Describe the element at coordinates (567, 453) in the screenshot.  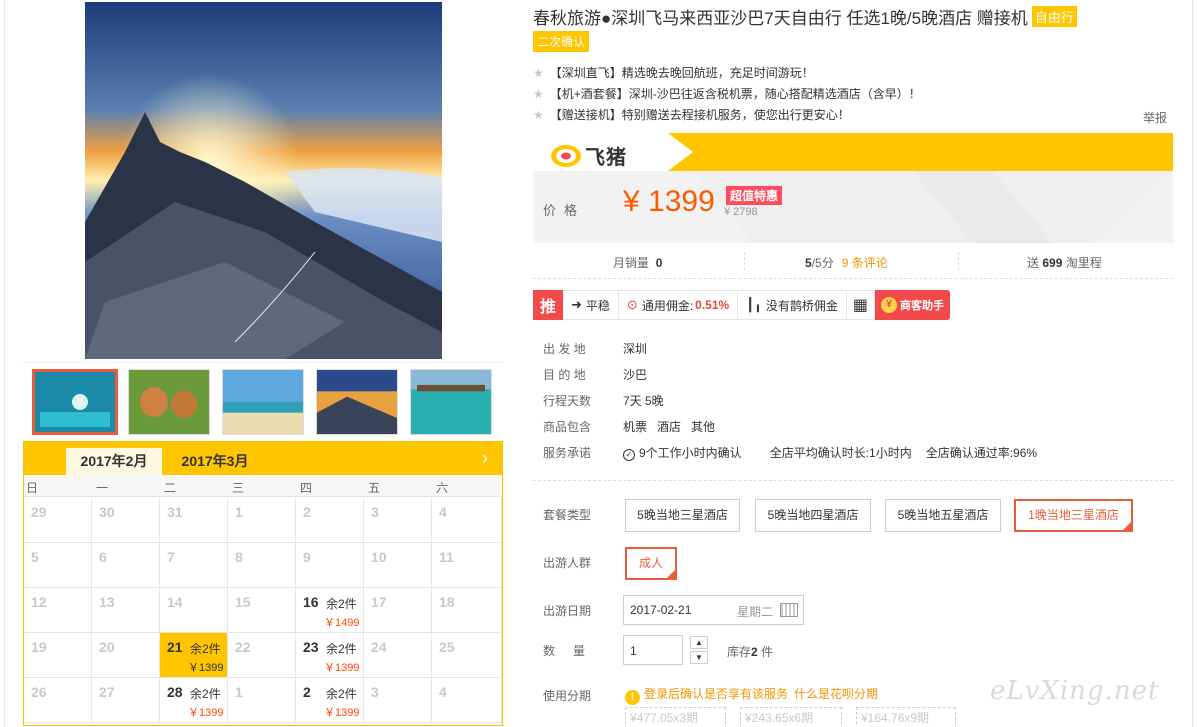
I see `detail-label: 服务承诺` at that location.